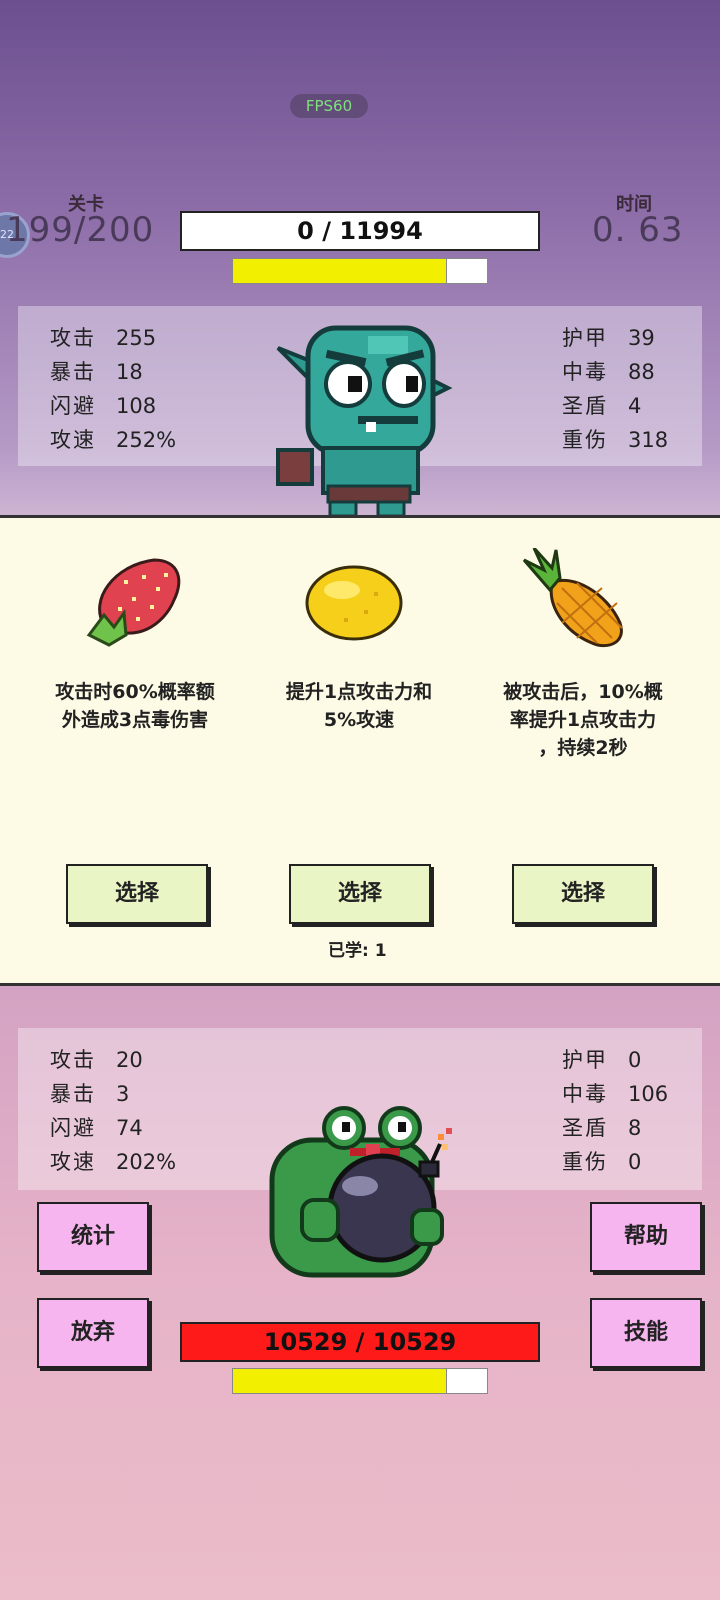 Image resolution: width=720 pixels, height=1600 pixels. Describe the element at coordinates (608, 372) in the screenshot. I see `enemy-stat-poison: 中毒 88` at that location.